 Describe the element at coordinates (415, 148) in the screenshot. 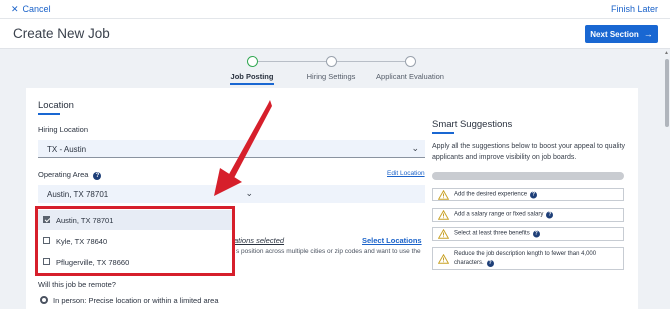

I see `chevron-down-icon: ⌄` at that location.